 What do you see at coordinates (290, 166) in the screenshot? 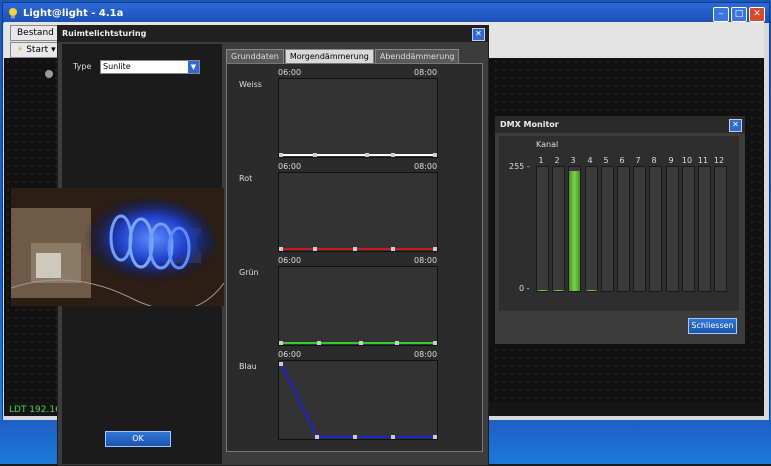
I see `time-start-rot: 06:00` at bounding box center [290, 166].